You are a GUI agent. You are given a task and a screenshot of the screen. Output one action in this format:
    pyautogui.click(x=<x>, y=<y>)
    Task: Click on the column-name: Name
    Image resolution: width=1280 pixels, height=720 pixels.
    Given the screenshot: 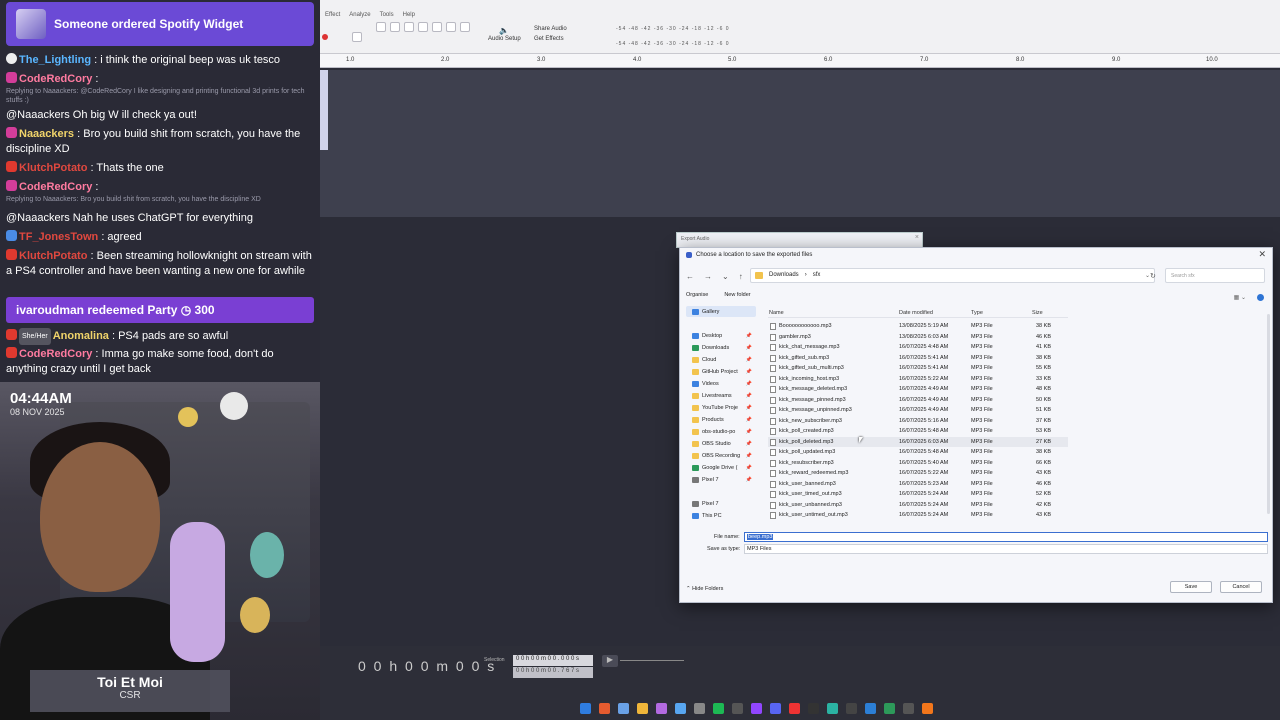 What is the action you would take?
    pyautogui.click(x=776, y=313)
    